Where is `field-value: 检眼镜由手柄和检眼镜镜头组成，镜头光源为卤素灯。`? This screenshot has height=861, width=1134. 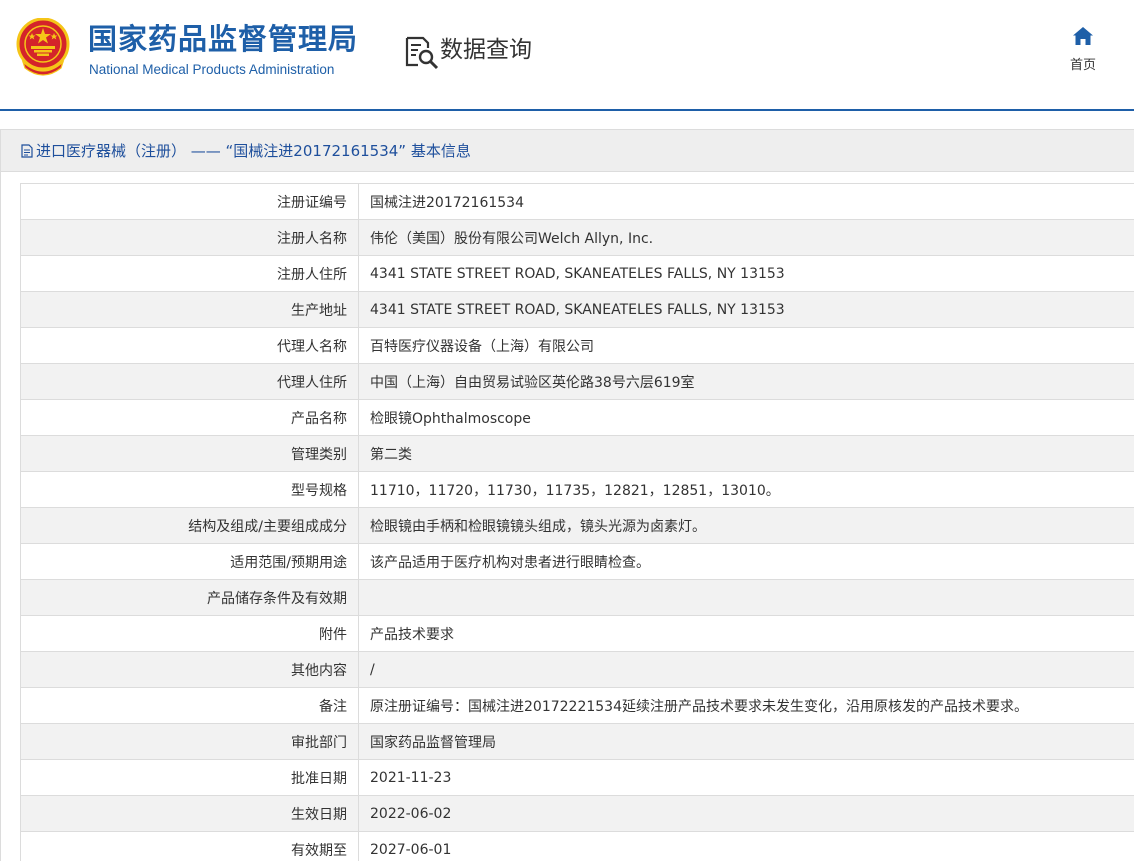 field-value: 检眼镜由手柄和检眼镜镜头组成，镜头光源为卤素灯。 is located at coordinates (746, 525).